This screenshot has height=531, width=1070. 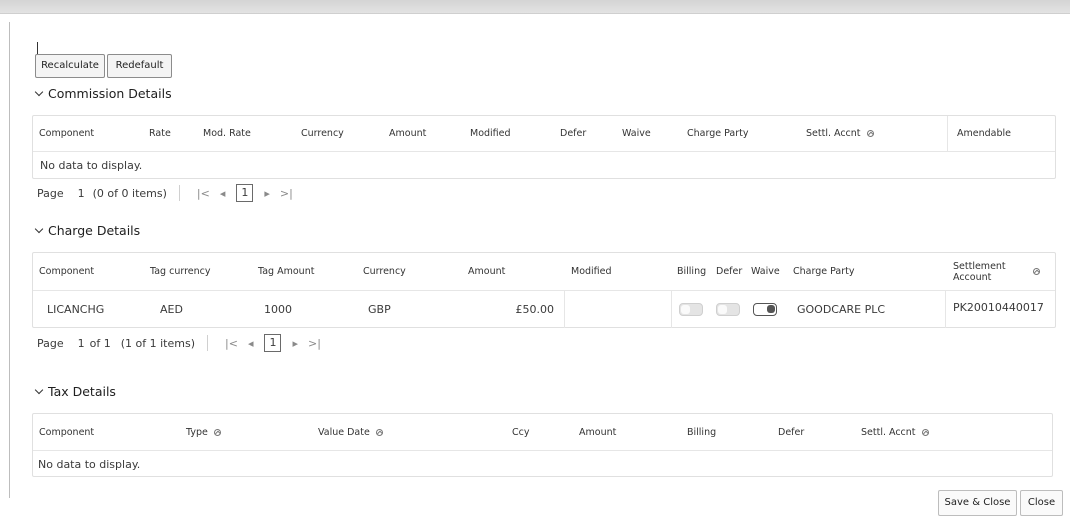 I want to click on col-rate: Rate, so click(x=157, y=133).